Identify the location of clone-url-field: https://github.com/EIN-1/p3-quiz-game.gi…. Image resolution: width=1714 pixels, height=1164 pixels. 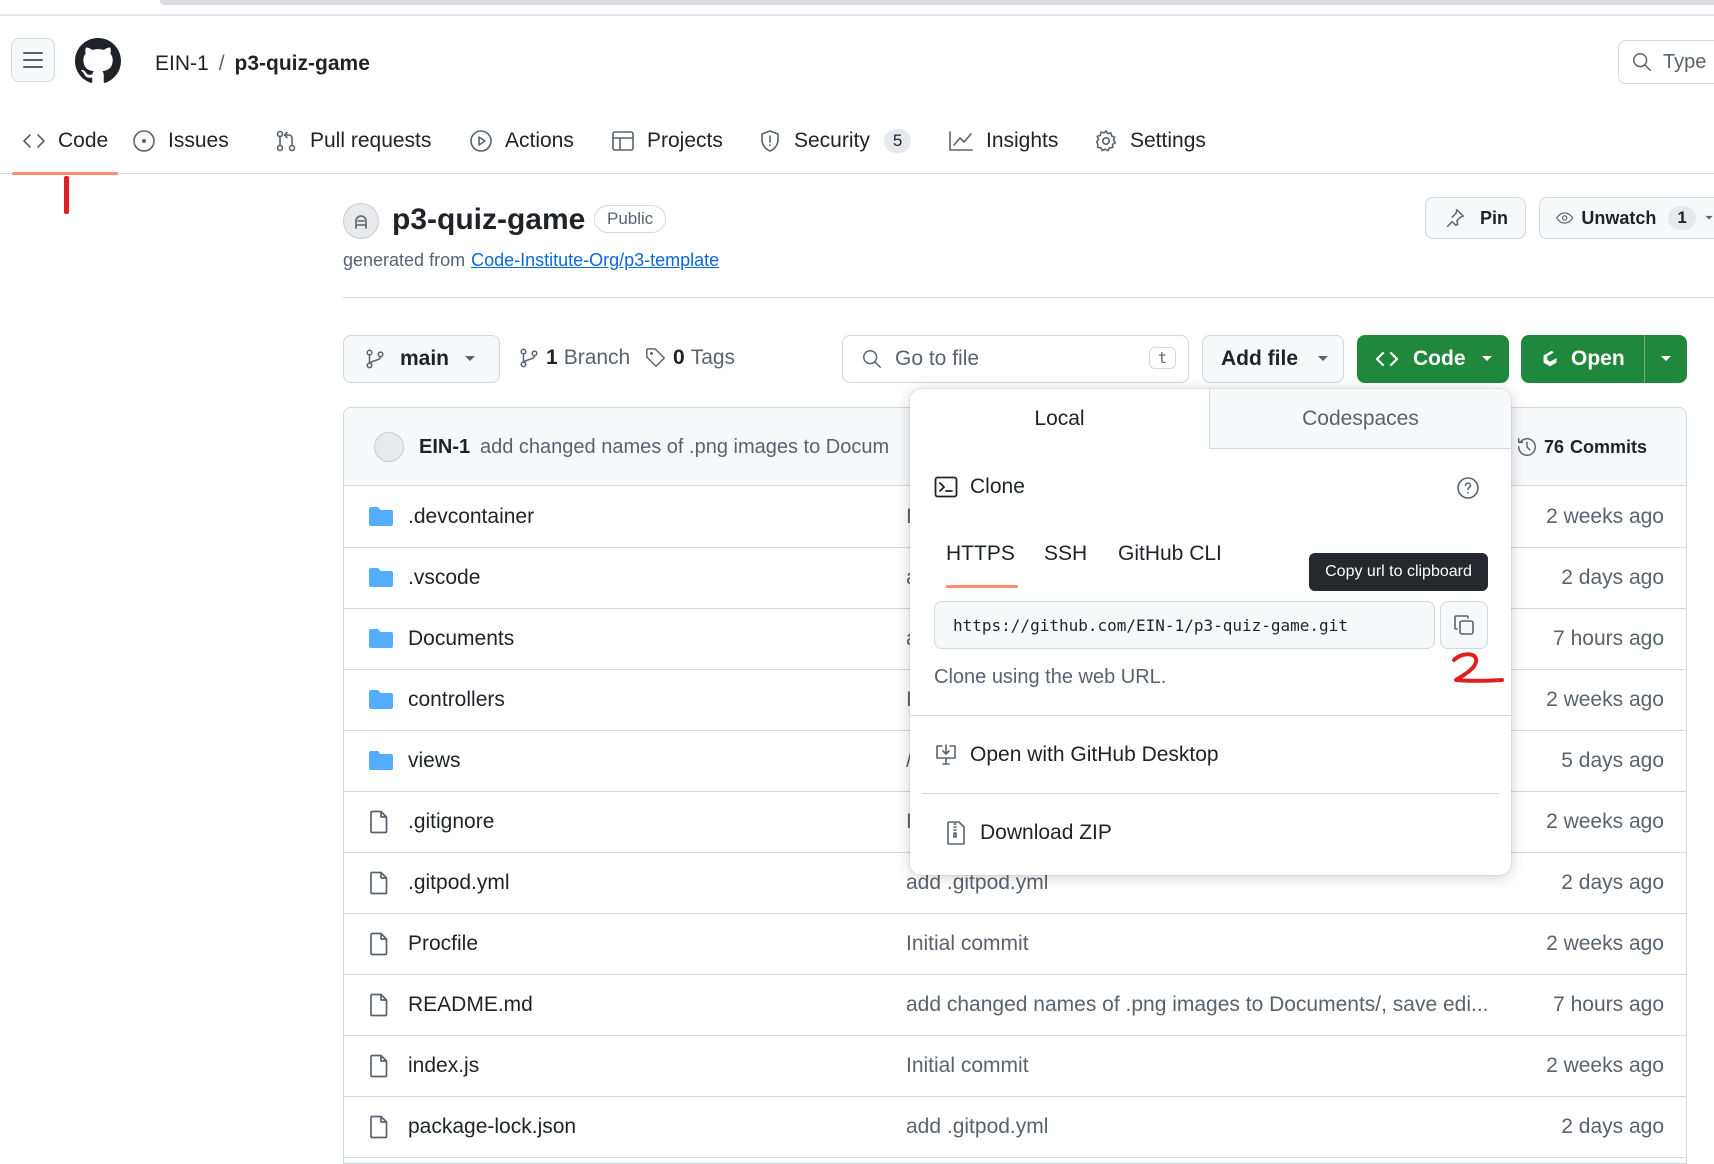
(1184, 625).